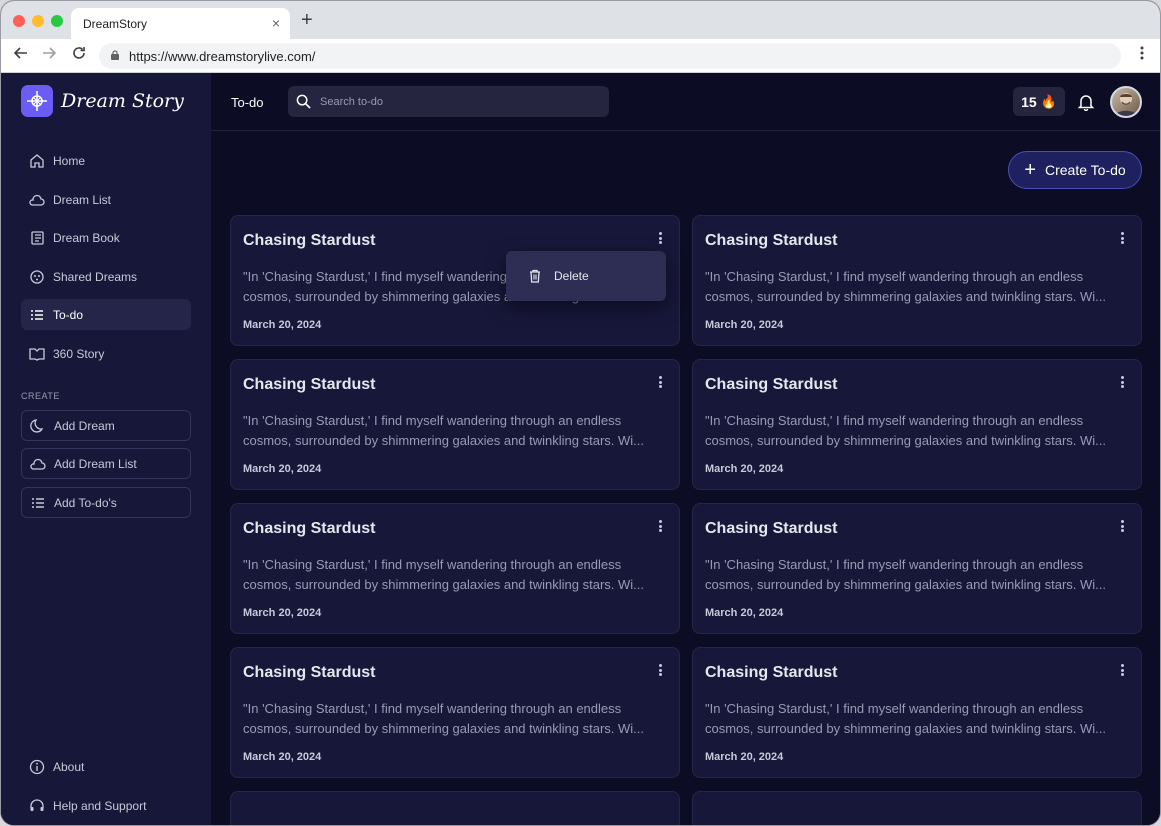  I want to click on add-dream-list-button: Add Dream List, so click(106, 463).